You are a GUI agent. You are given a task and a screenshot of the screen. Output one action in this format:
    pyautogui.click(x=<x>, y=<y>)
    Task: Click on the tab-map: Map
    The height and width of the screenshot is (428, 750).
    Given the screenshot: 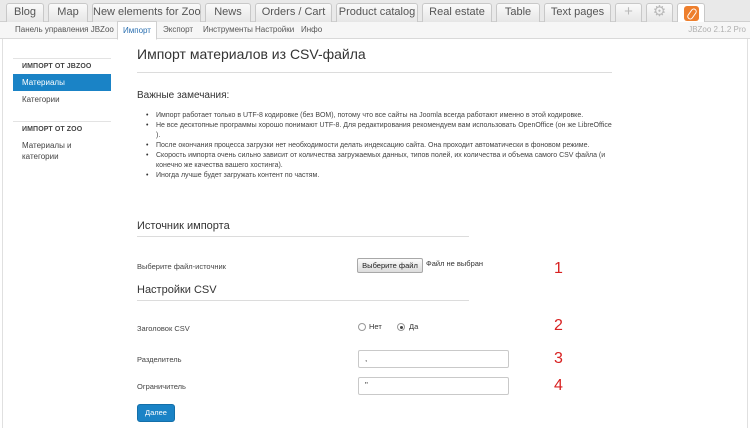 What is the action you would take?
    pyautogui.click(x=68, y=12)
    